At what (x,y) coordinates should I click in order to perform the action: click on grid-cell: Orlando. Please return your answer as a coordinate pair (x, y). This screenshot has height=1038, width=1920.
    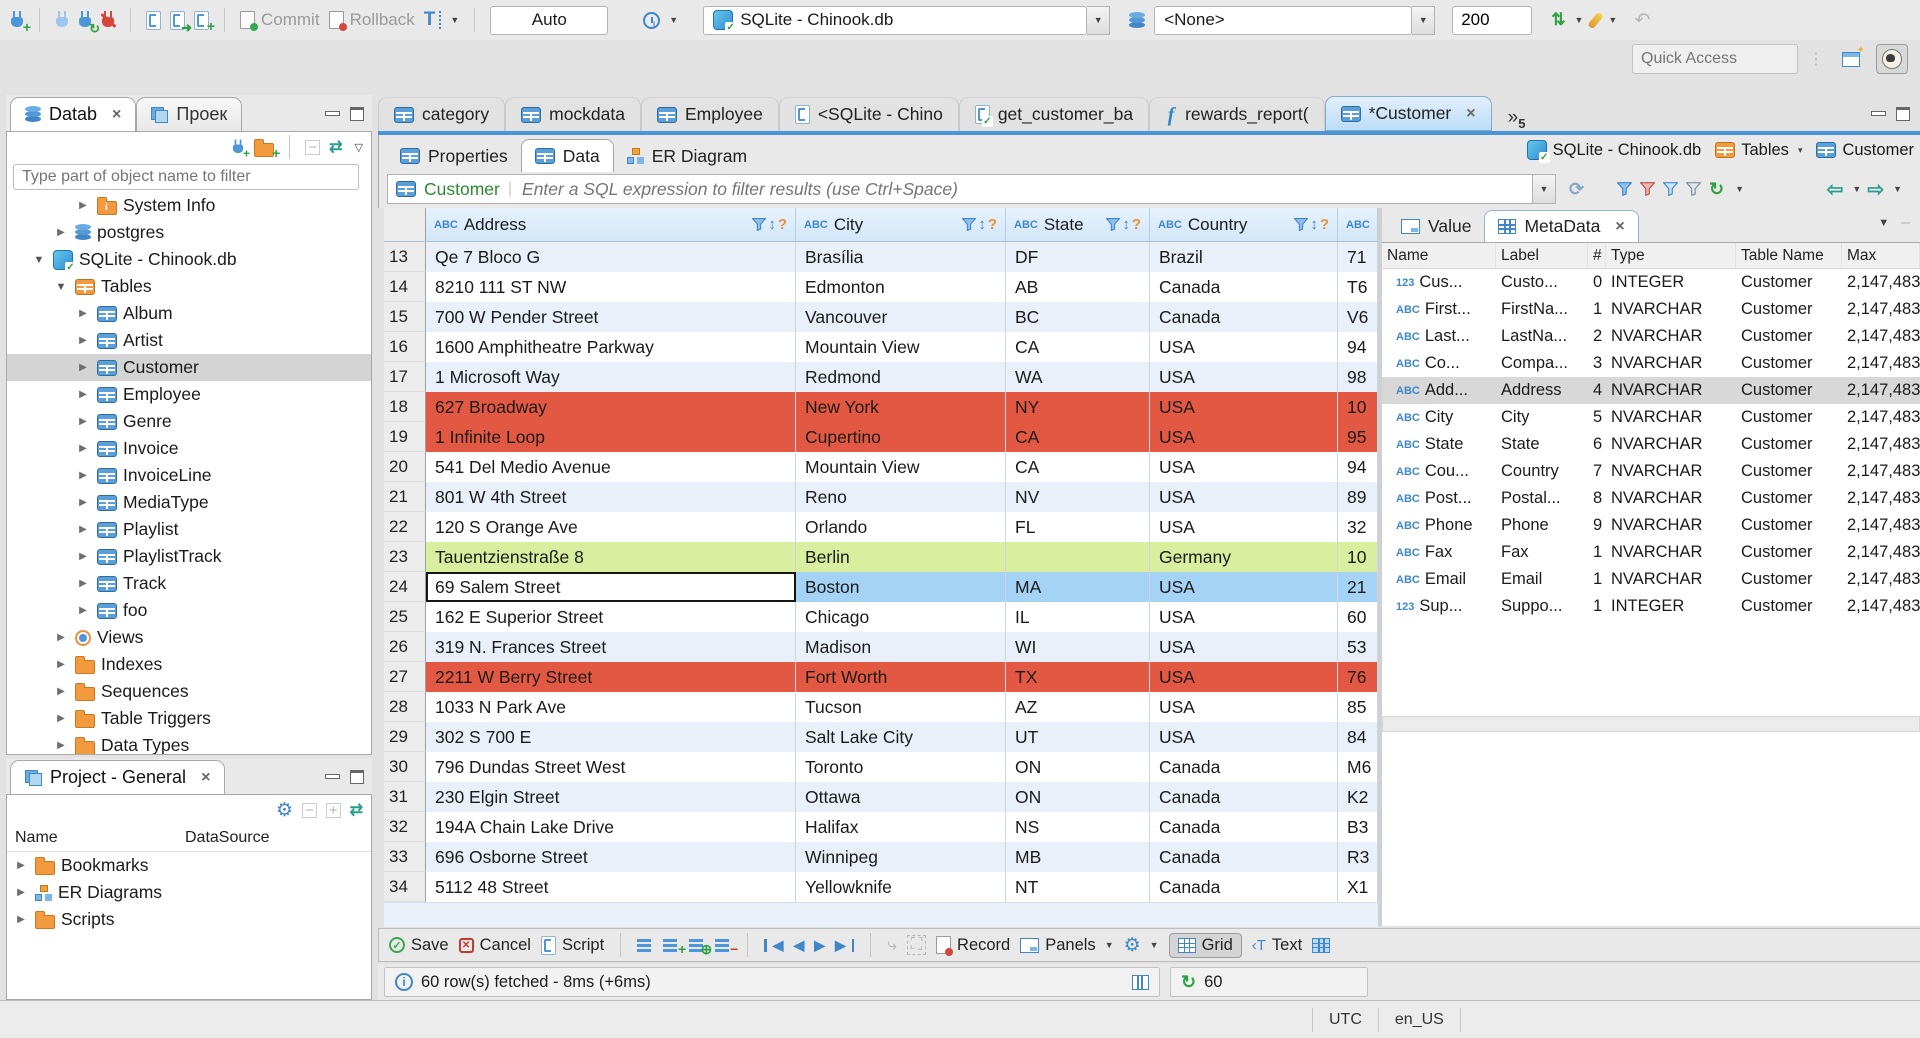
    Looking at the image, I should click on (901, 527).